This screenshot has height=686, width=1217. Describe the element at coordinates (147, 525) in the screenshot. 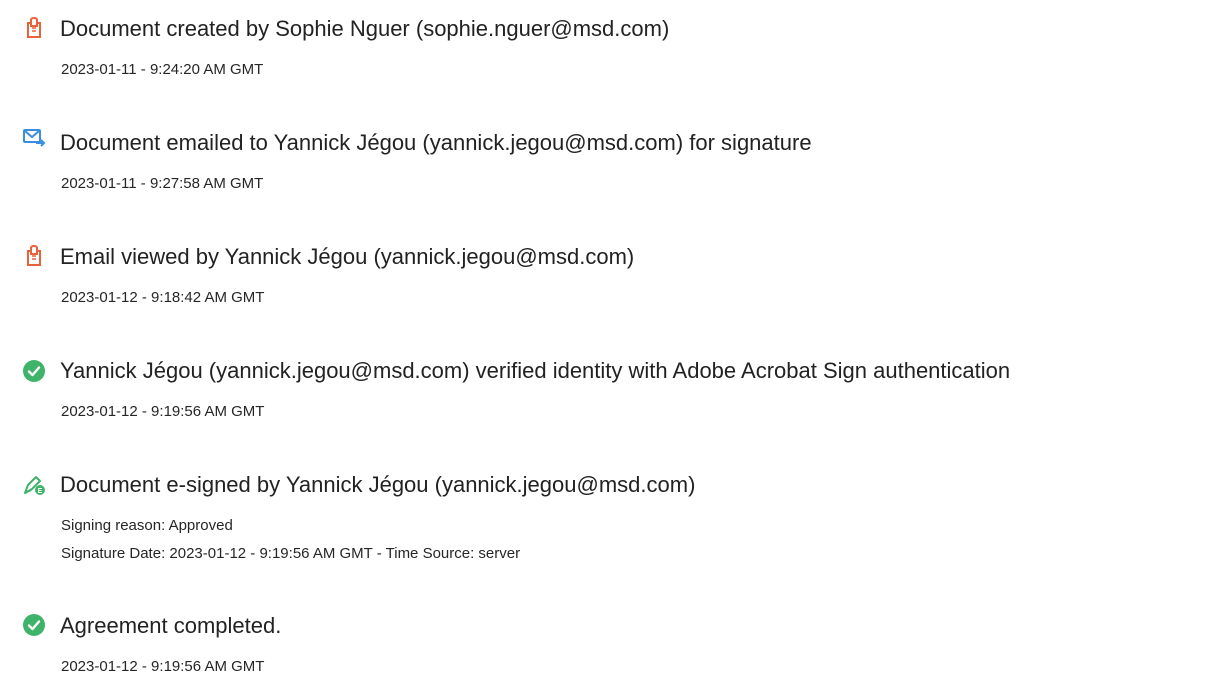

I see `signing-reason: Signing reason: Approved` at that location.